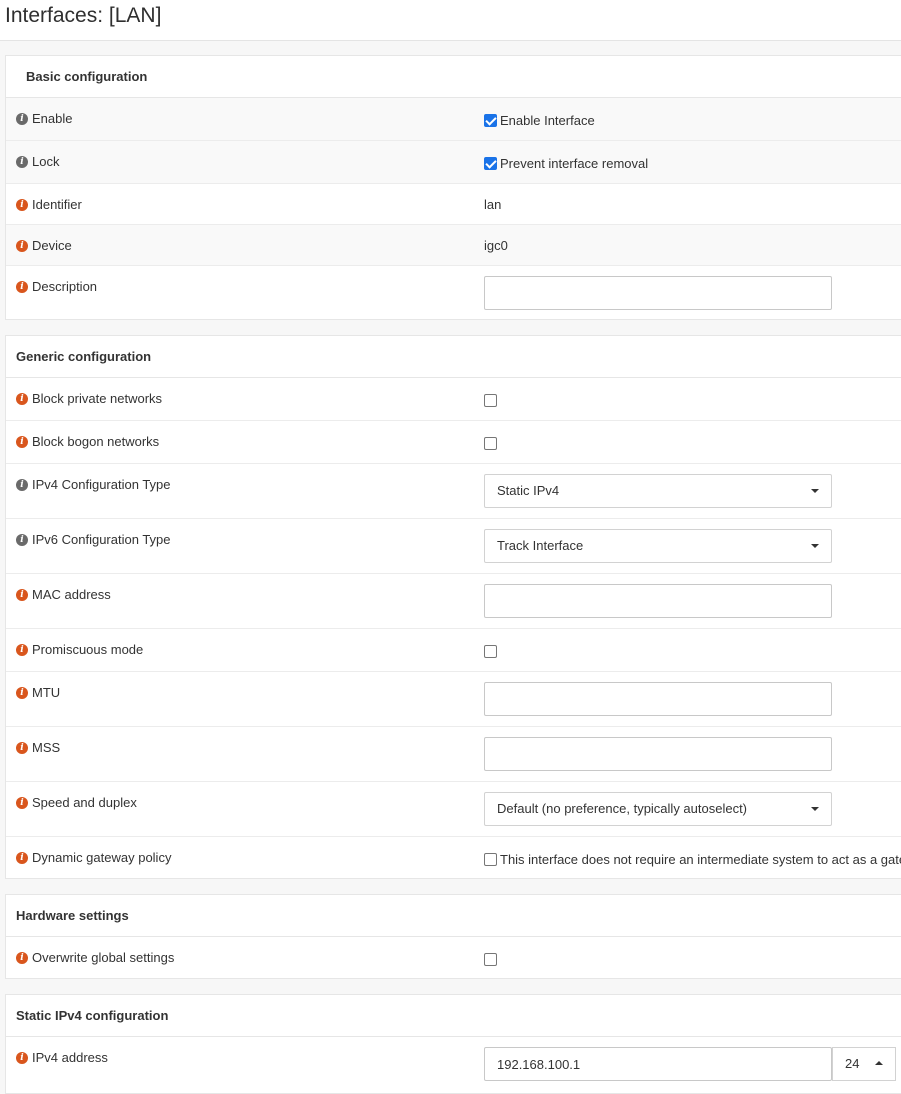 This screenshot has height=1094, width=901. What do you see at coordinates (453, 442) in the screenshot?
I see `block-bogon-row: i Block bogon networks` at bounding box center [453, 442].